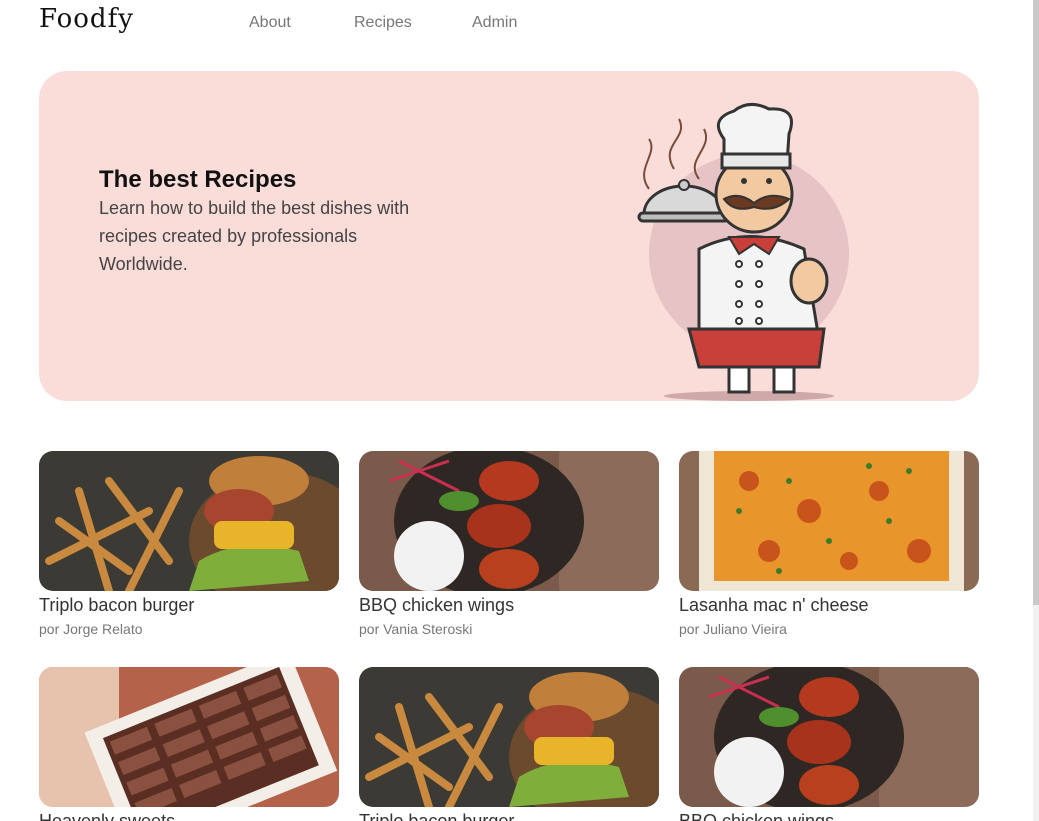  I want to click on recipe-card: BBQ chicken wings por Vania Steroski, so click(509, 544).